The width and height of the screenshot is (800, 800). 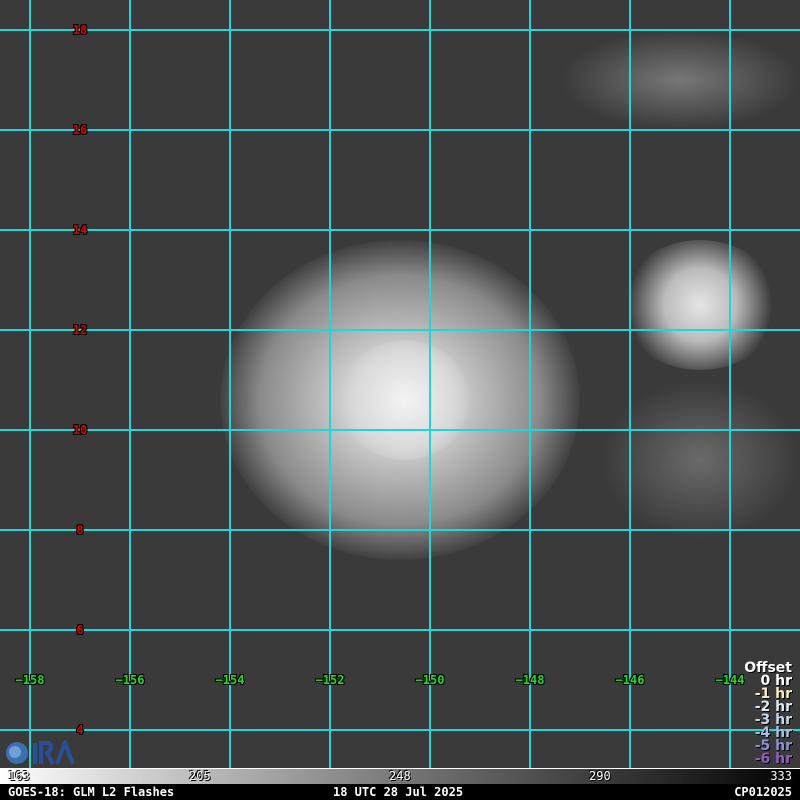 I want to click on longitude-label: −146, so click(x=630, y=680).